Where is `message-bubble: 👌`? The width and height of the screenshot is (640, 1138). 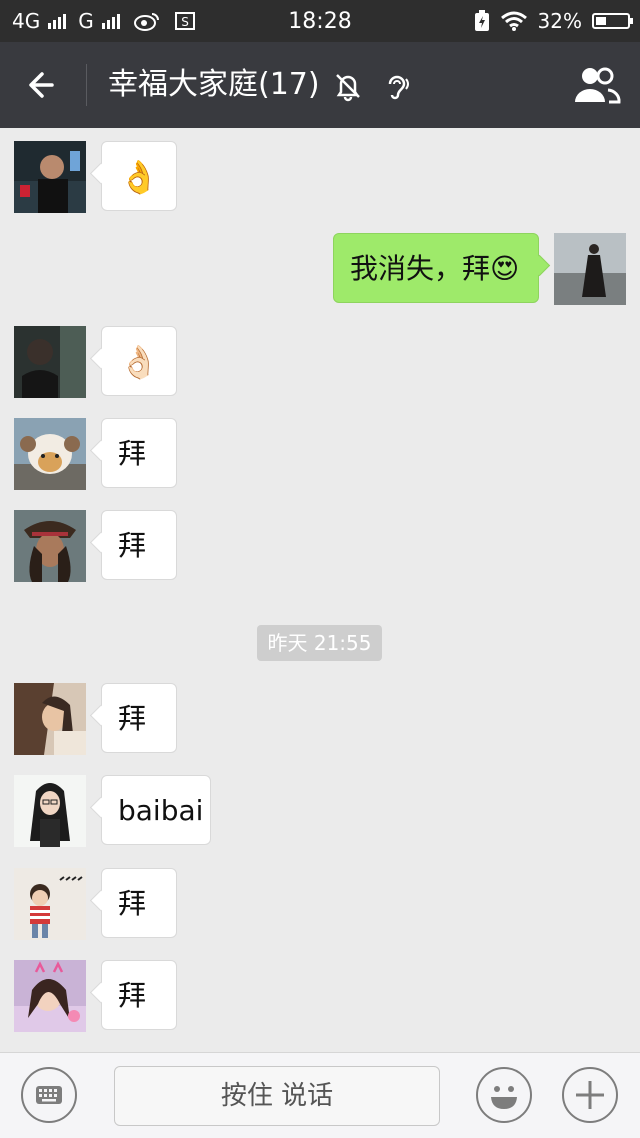
message-bubble: 👌 is located at coordinates (139, 176).